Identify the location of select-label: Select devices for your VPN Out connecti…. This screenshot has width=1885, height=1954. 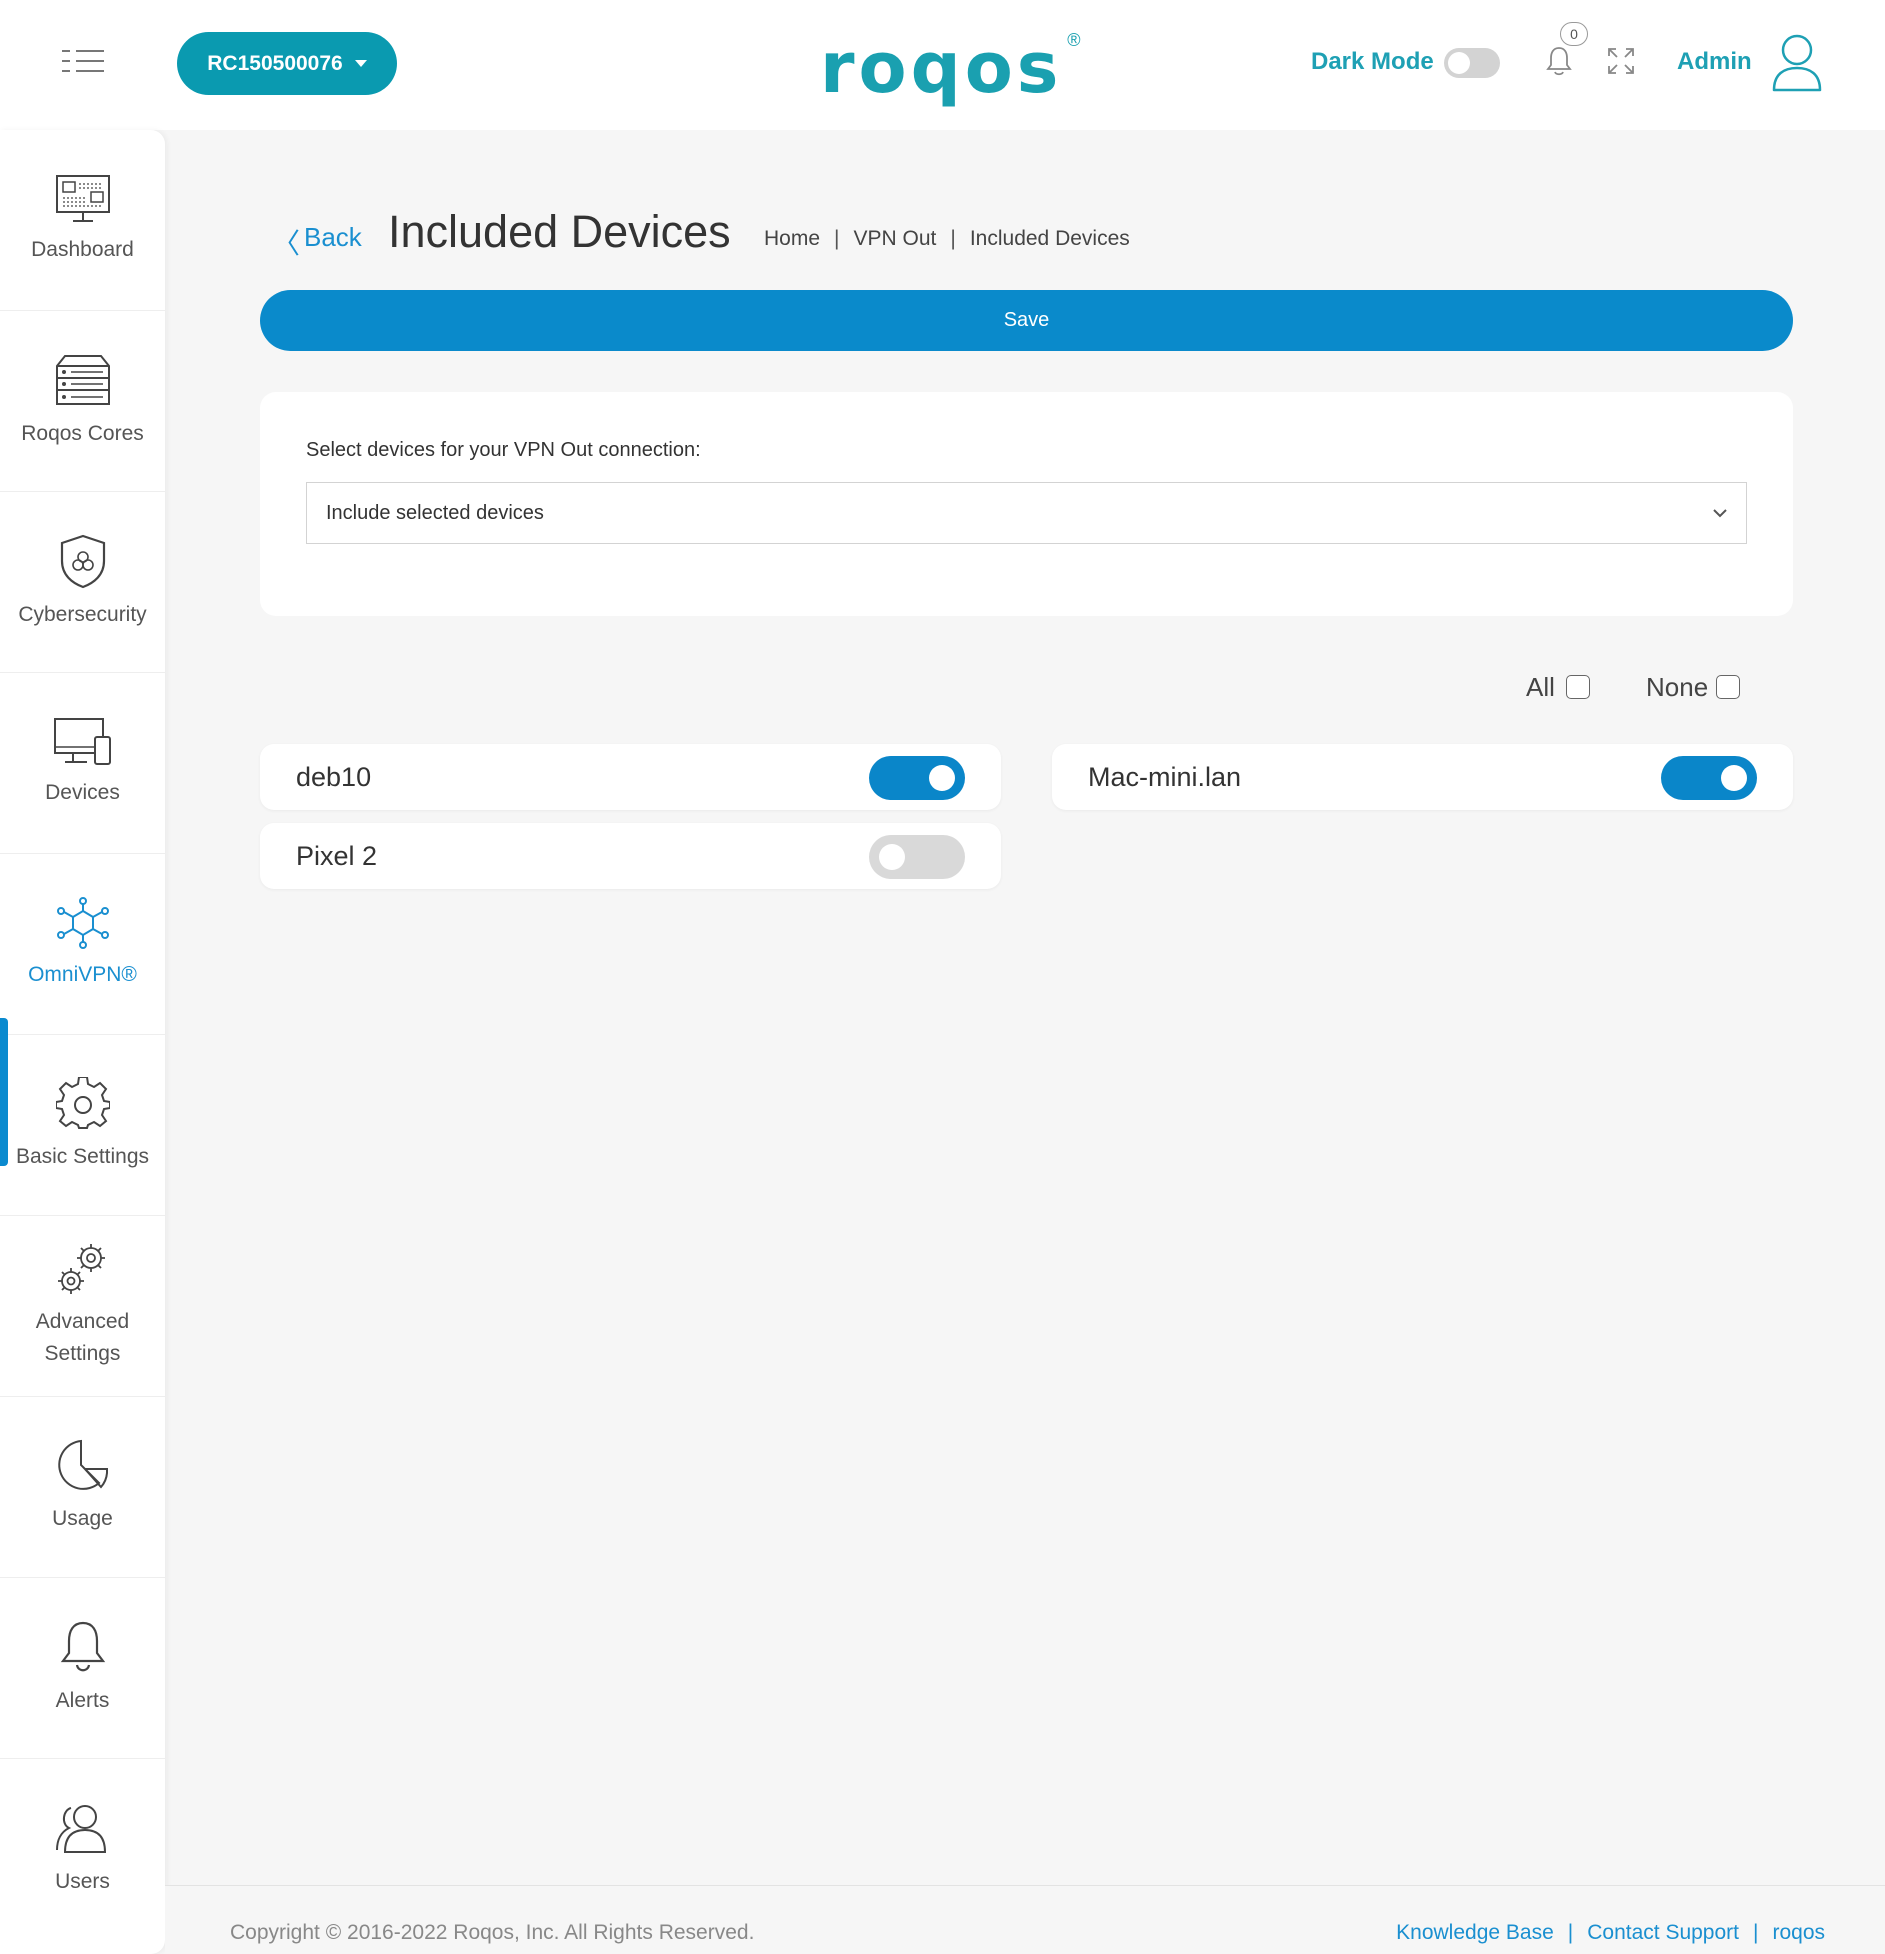
(503, 450).